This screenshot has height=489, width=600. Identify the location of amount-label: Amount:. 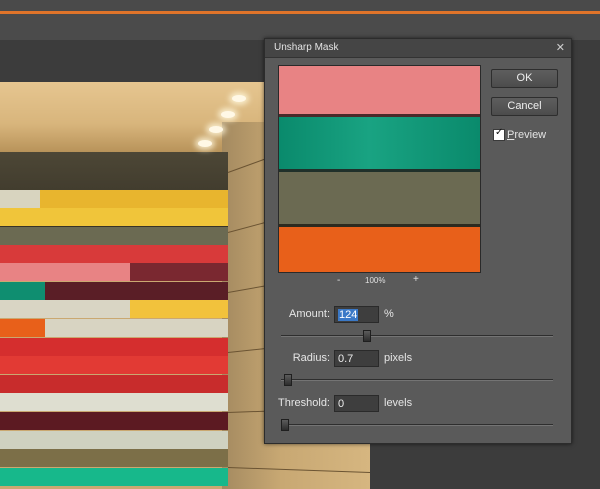
(309, 314).